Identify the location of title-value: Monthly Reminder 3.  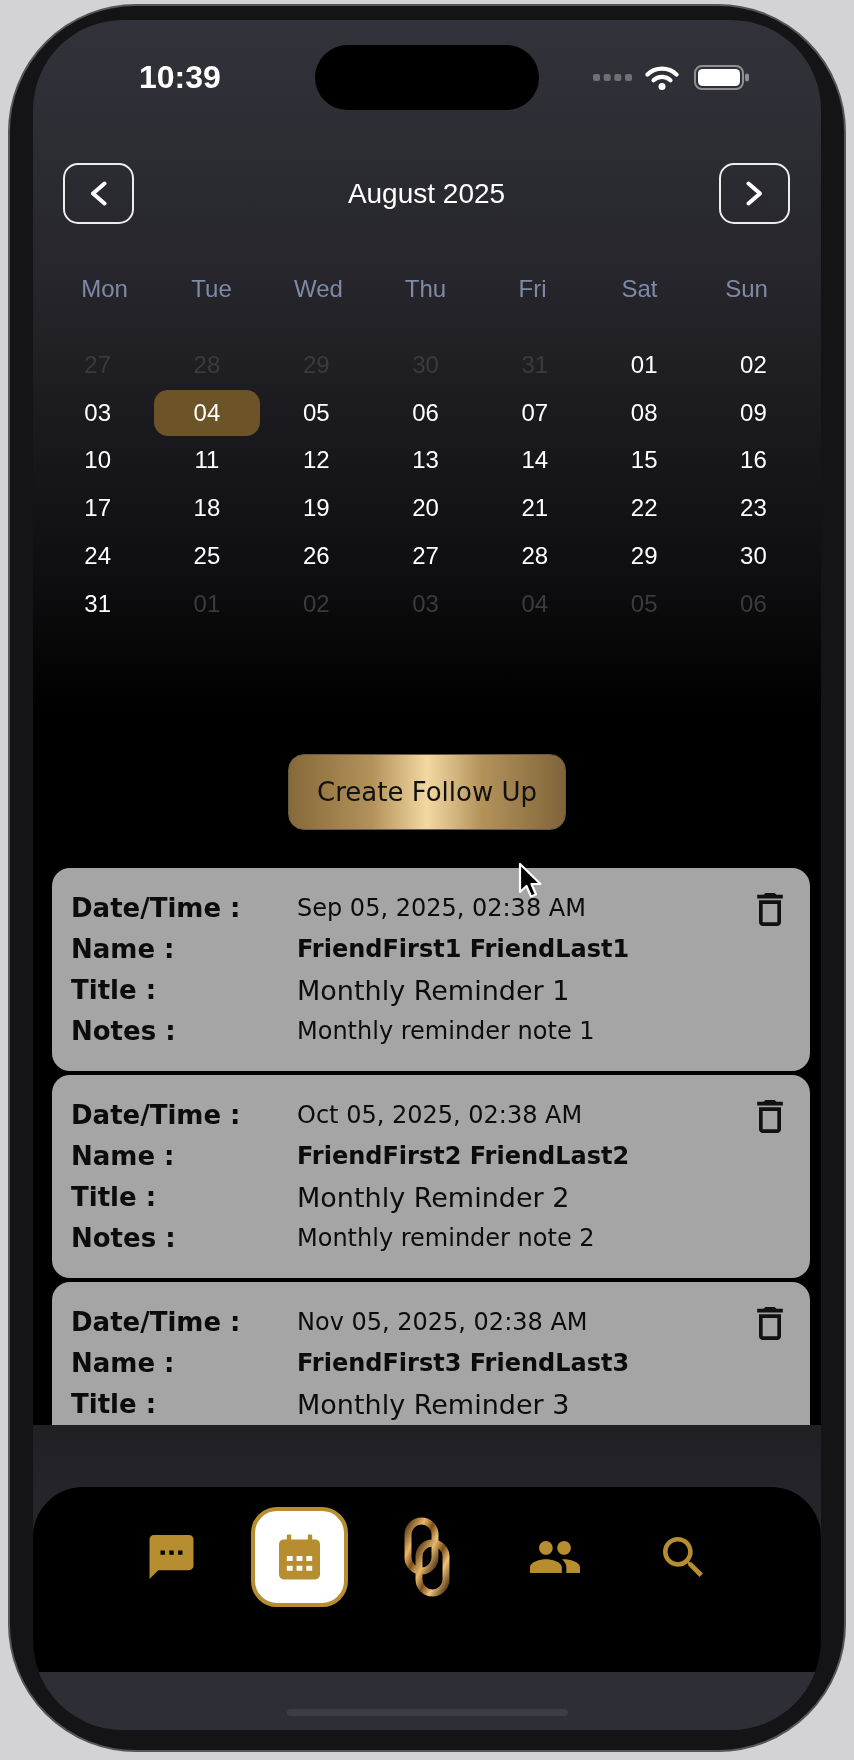
(433, 1404).